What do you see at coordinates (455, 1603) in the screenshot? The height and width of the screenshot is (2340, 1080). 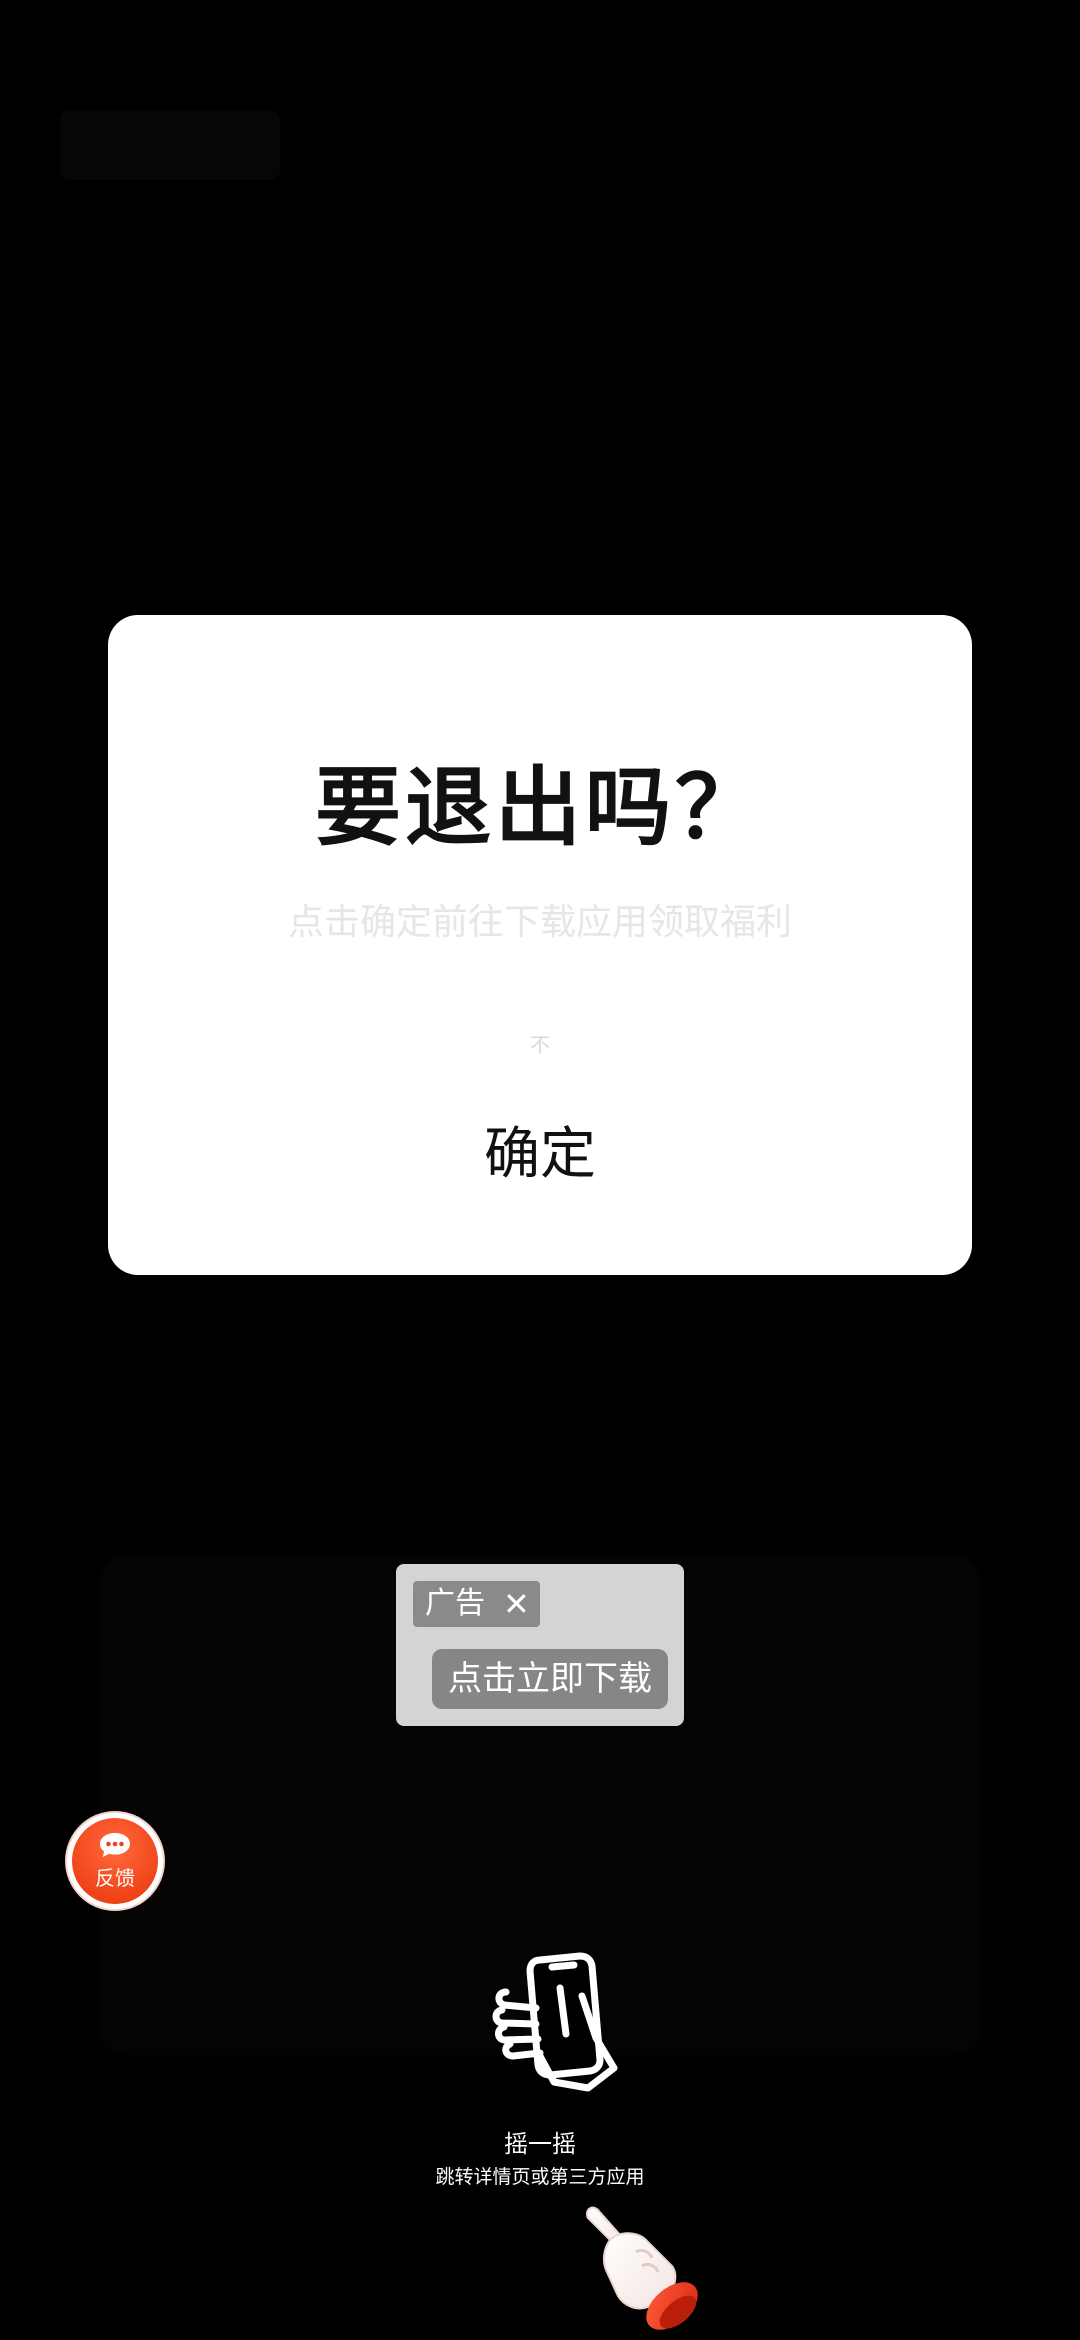 I see `ad-tag-label: 广告` at bounding box center [455, 1603].